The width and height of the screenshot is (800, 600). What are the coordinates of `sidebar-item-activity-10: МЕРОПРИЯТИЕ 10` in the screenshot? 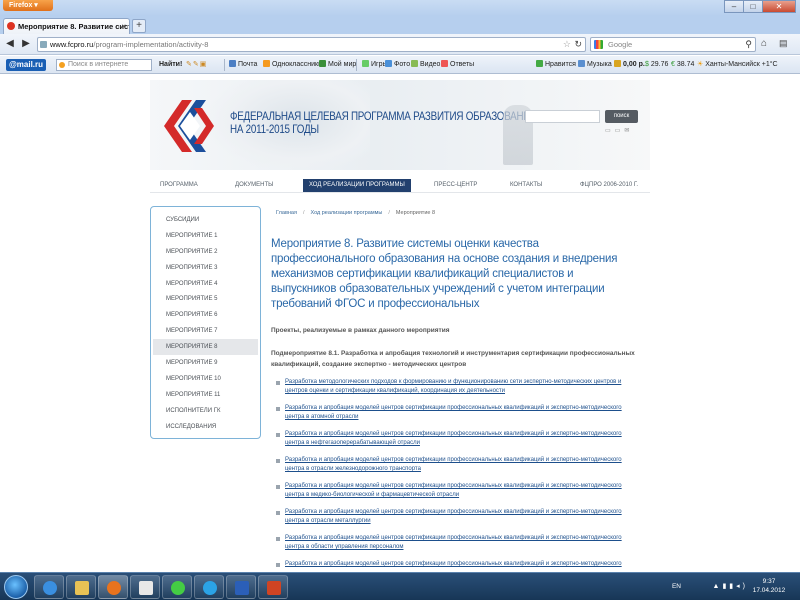 It's located at (205, 379).